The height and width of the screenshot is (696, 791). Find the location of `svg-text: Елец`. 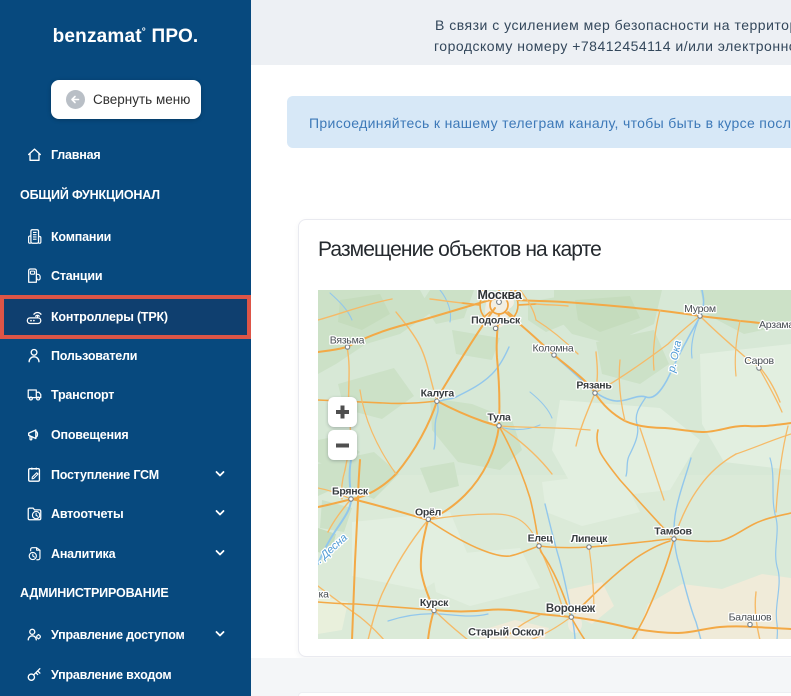

svg-text: Елец is located at coordinates (541, 539).